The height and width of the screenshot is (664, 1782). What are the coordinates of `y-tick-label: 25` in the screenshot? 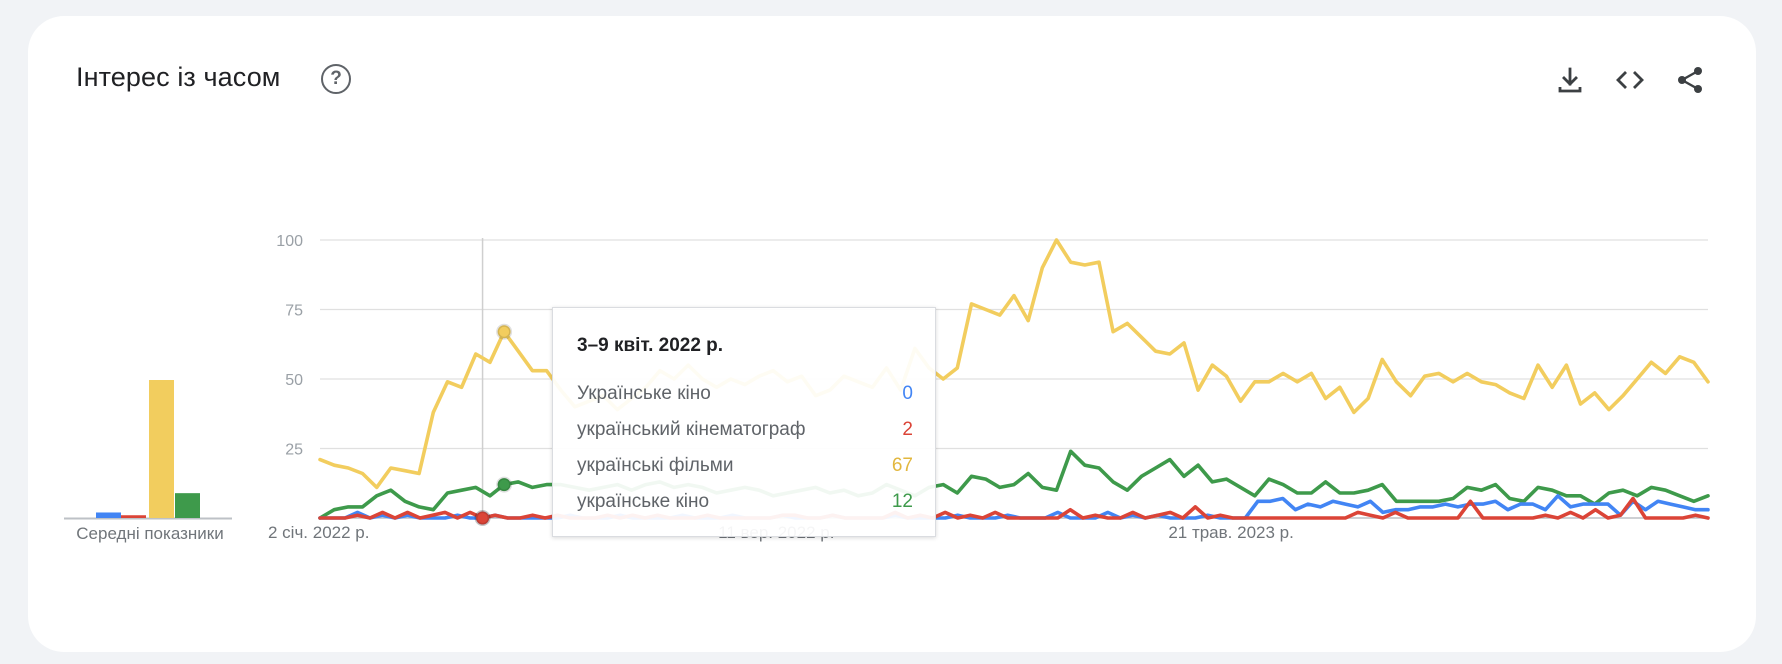 It's located at (294, 450).